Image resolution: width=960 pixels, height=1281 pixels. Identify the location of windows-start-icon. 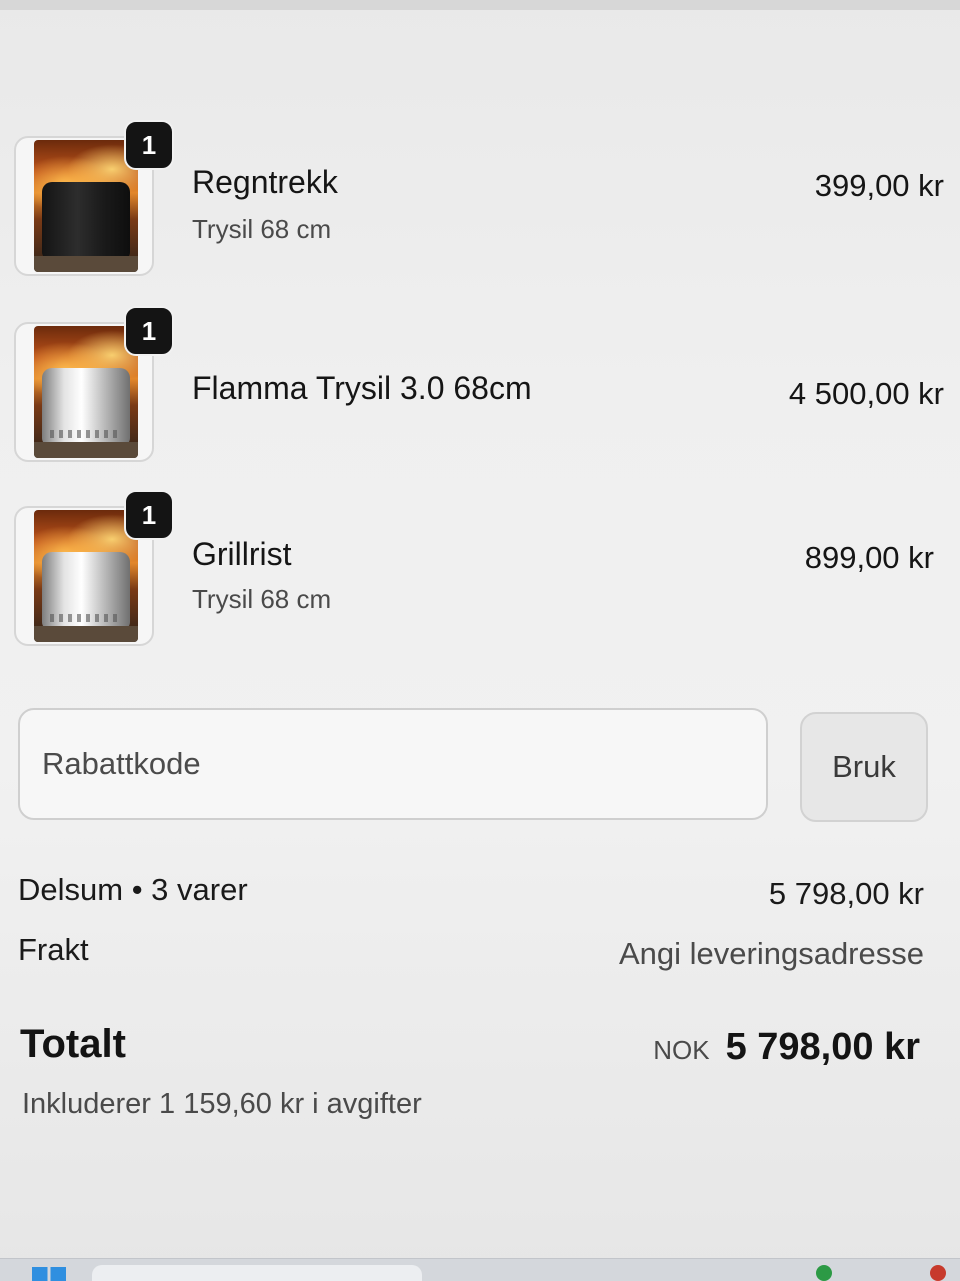
(49, 1274).